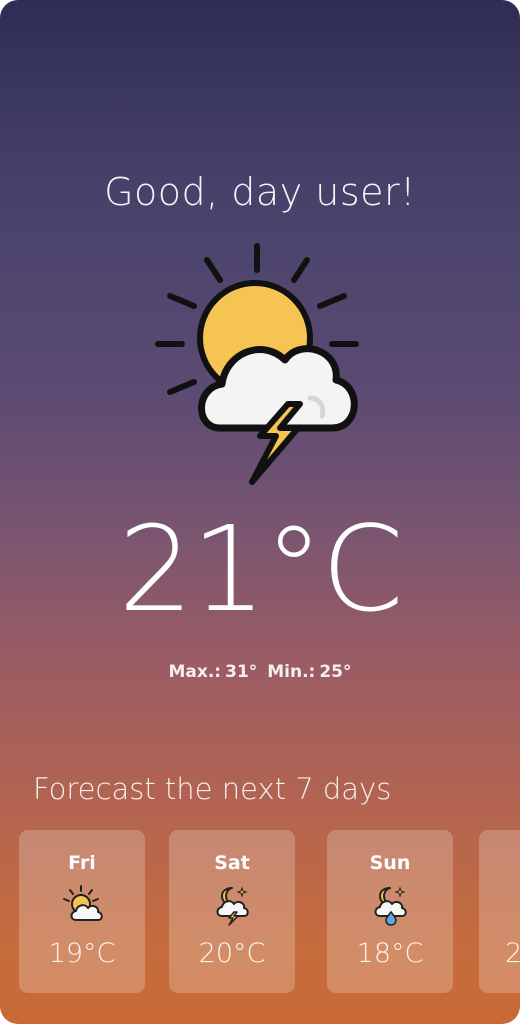  I want to click on night-thunderstorm-icon, so click(232, 906).